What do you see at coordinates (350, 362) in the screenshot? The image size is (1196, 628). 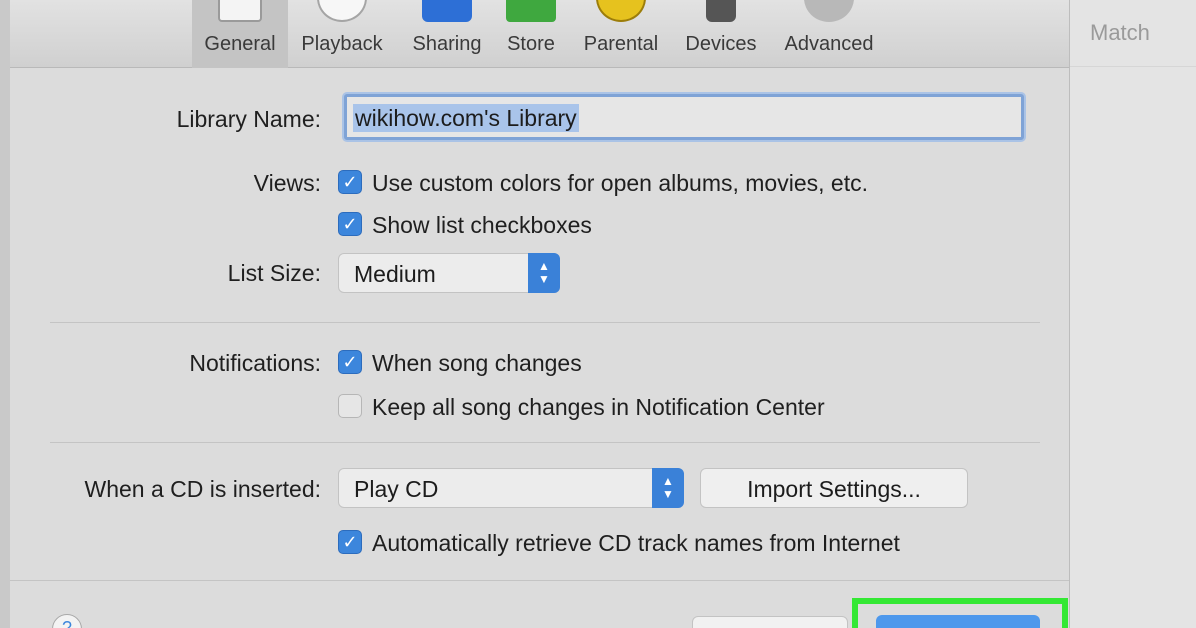 I see `song-changes-checkbox: ✓` at bounding box center [350, 362].